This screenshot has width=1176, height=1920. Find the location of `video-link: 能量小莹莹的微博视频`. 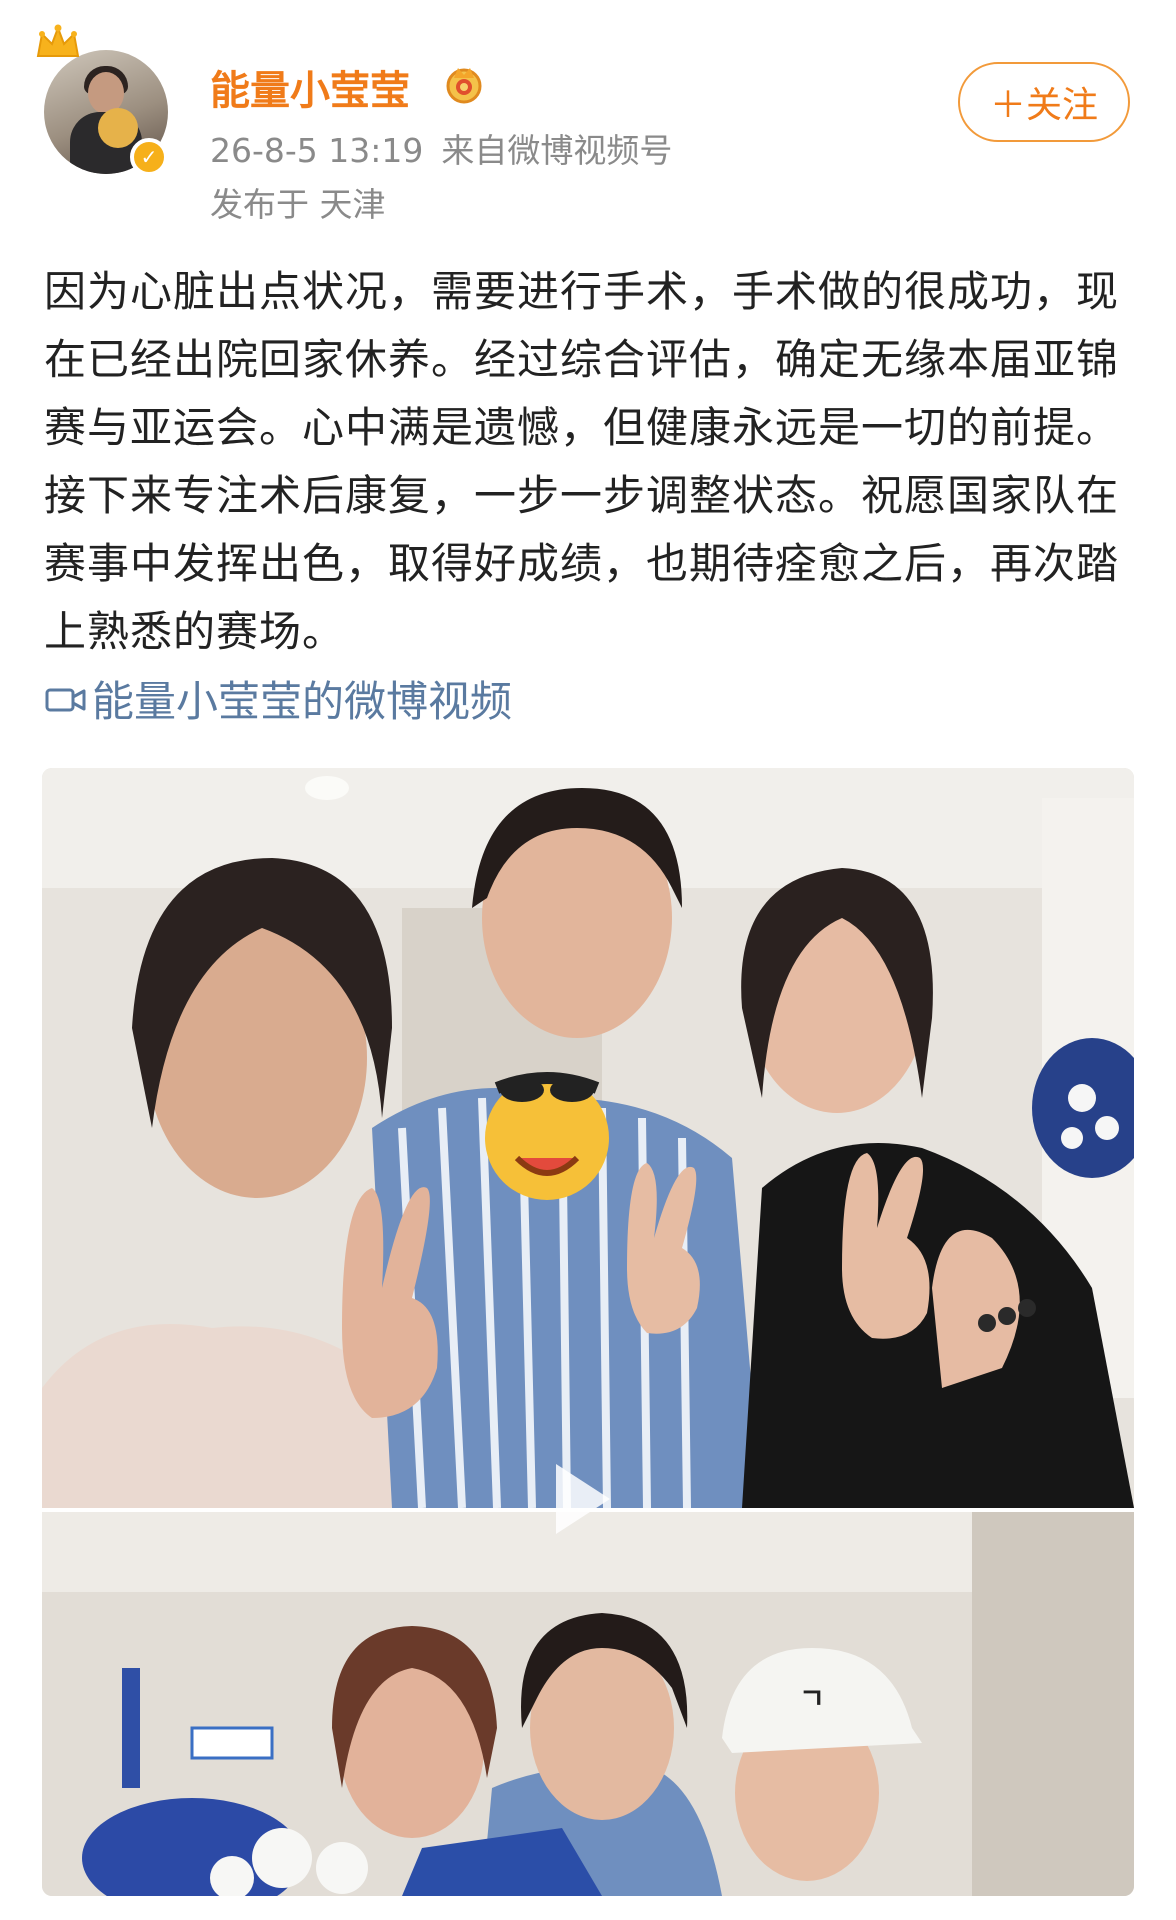

video-link: 能量小莹莹的微博视频 is located at coordinates (278, 698).